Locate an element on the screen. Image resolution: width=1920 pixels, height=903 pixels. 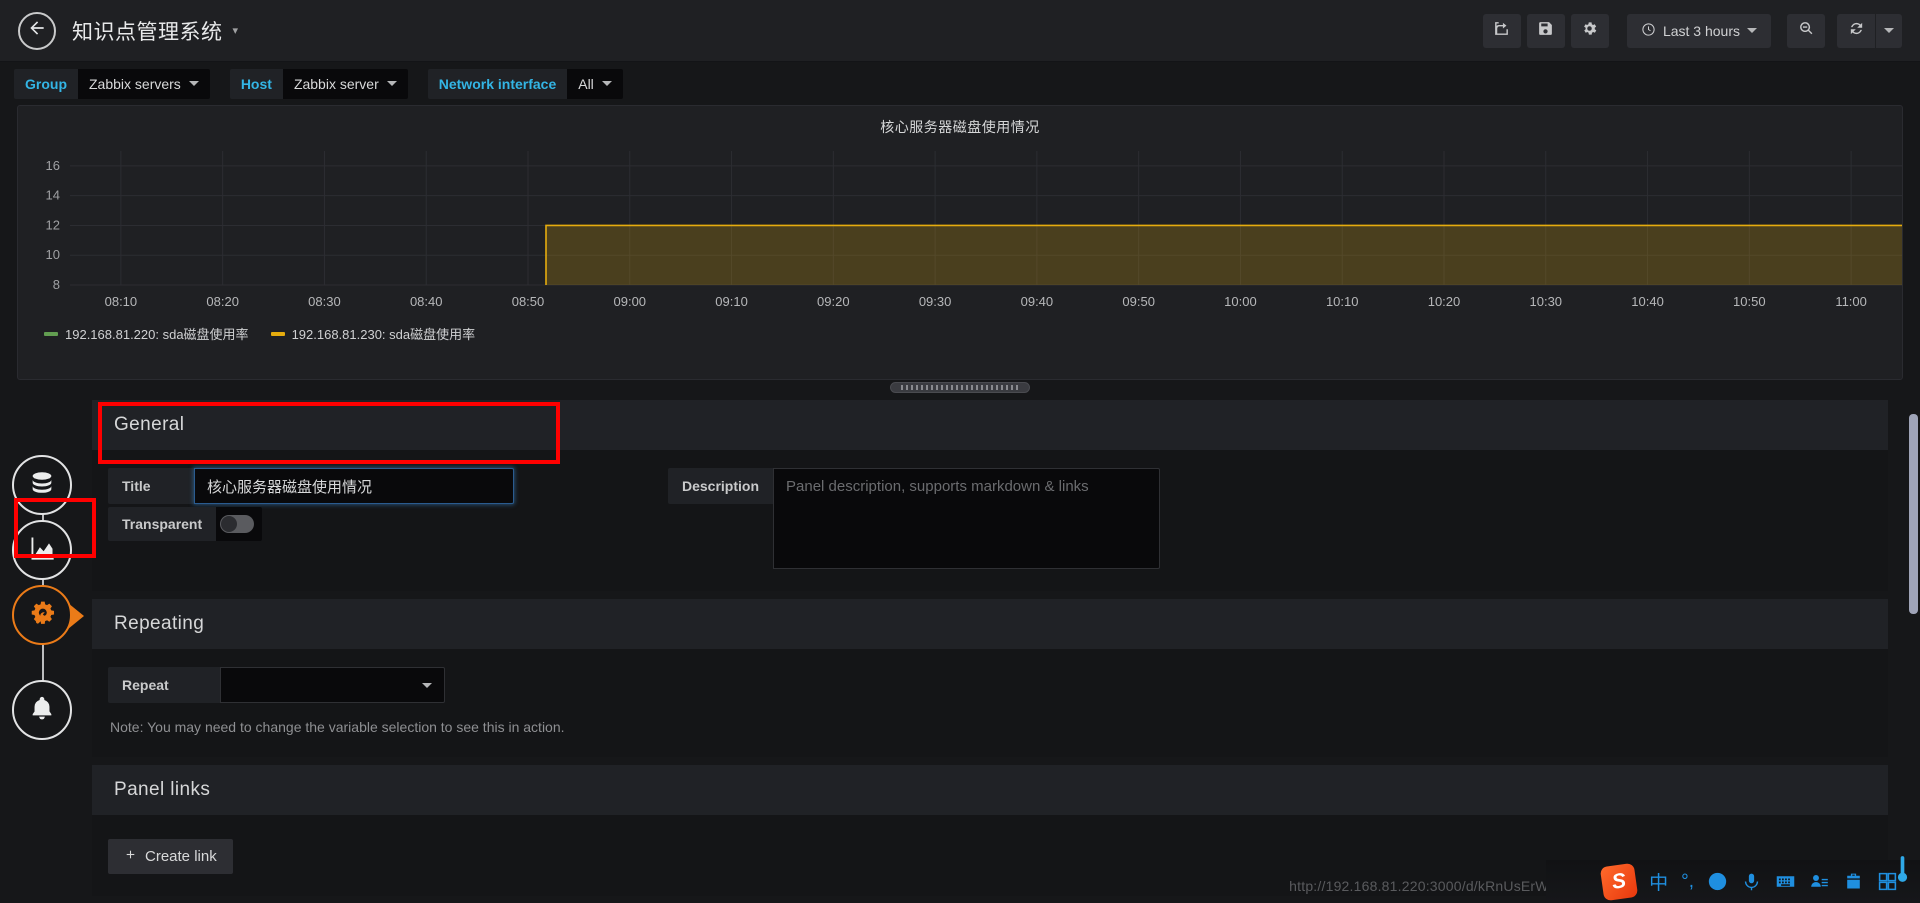
refresh-interval-dropdown is located at coordinates (1889, 30).